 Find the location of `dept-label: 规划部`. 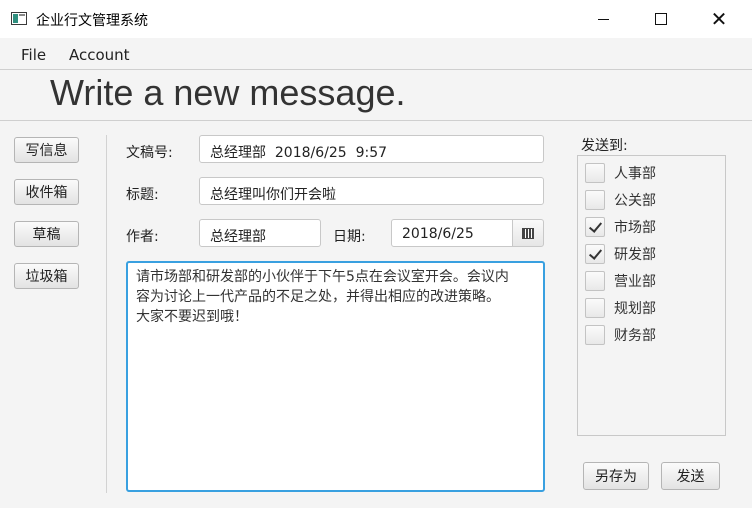

dept-label: 规划部 is located at coordinates (635, 309).